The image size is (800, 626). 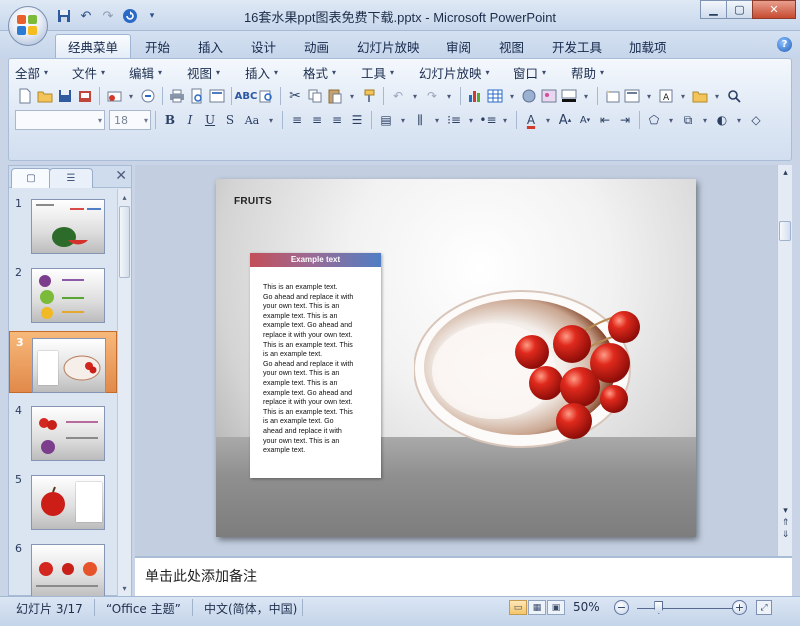 I want to click on menu-window: 窗口 ▾, so click(x=542, y=72).